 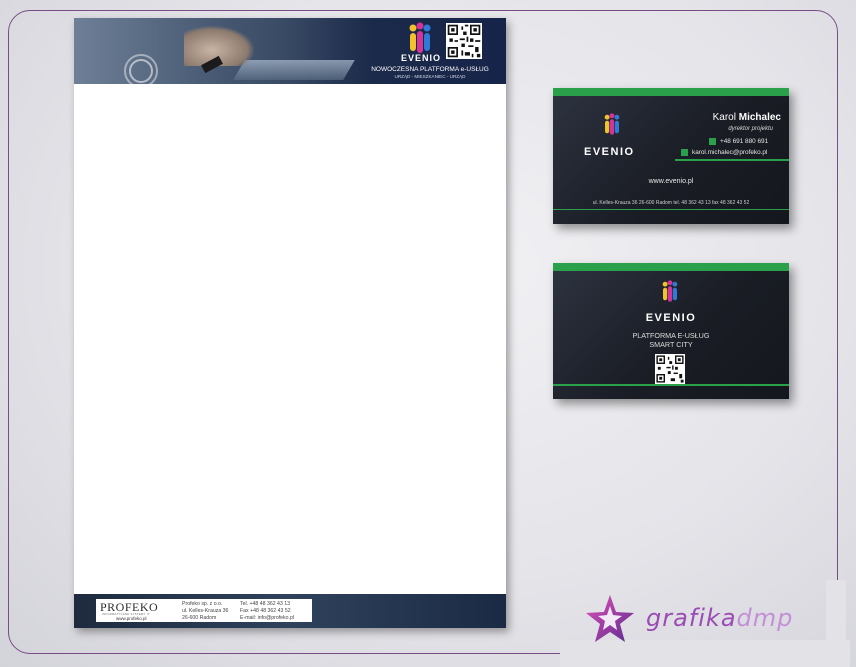 I want to click on phone-icon, so click(x=712, y=141).